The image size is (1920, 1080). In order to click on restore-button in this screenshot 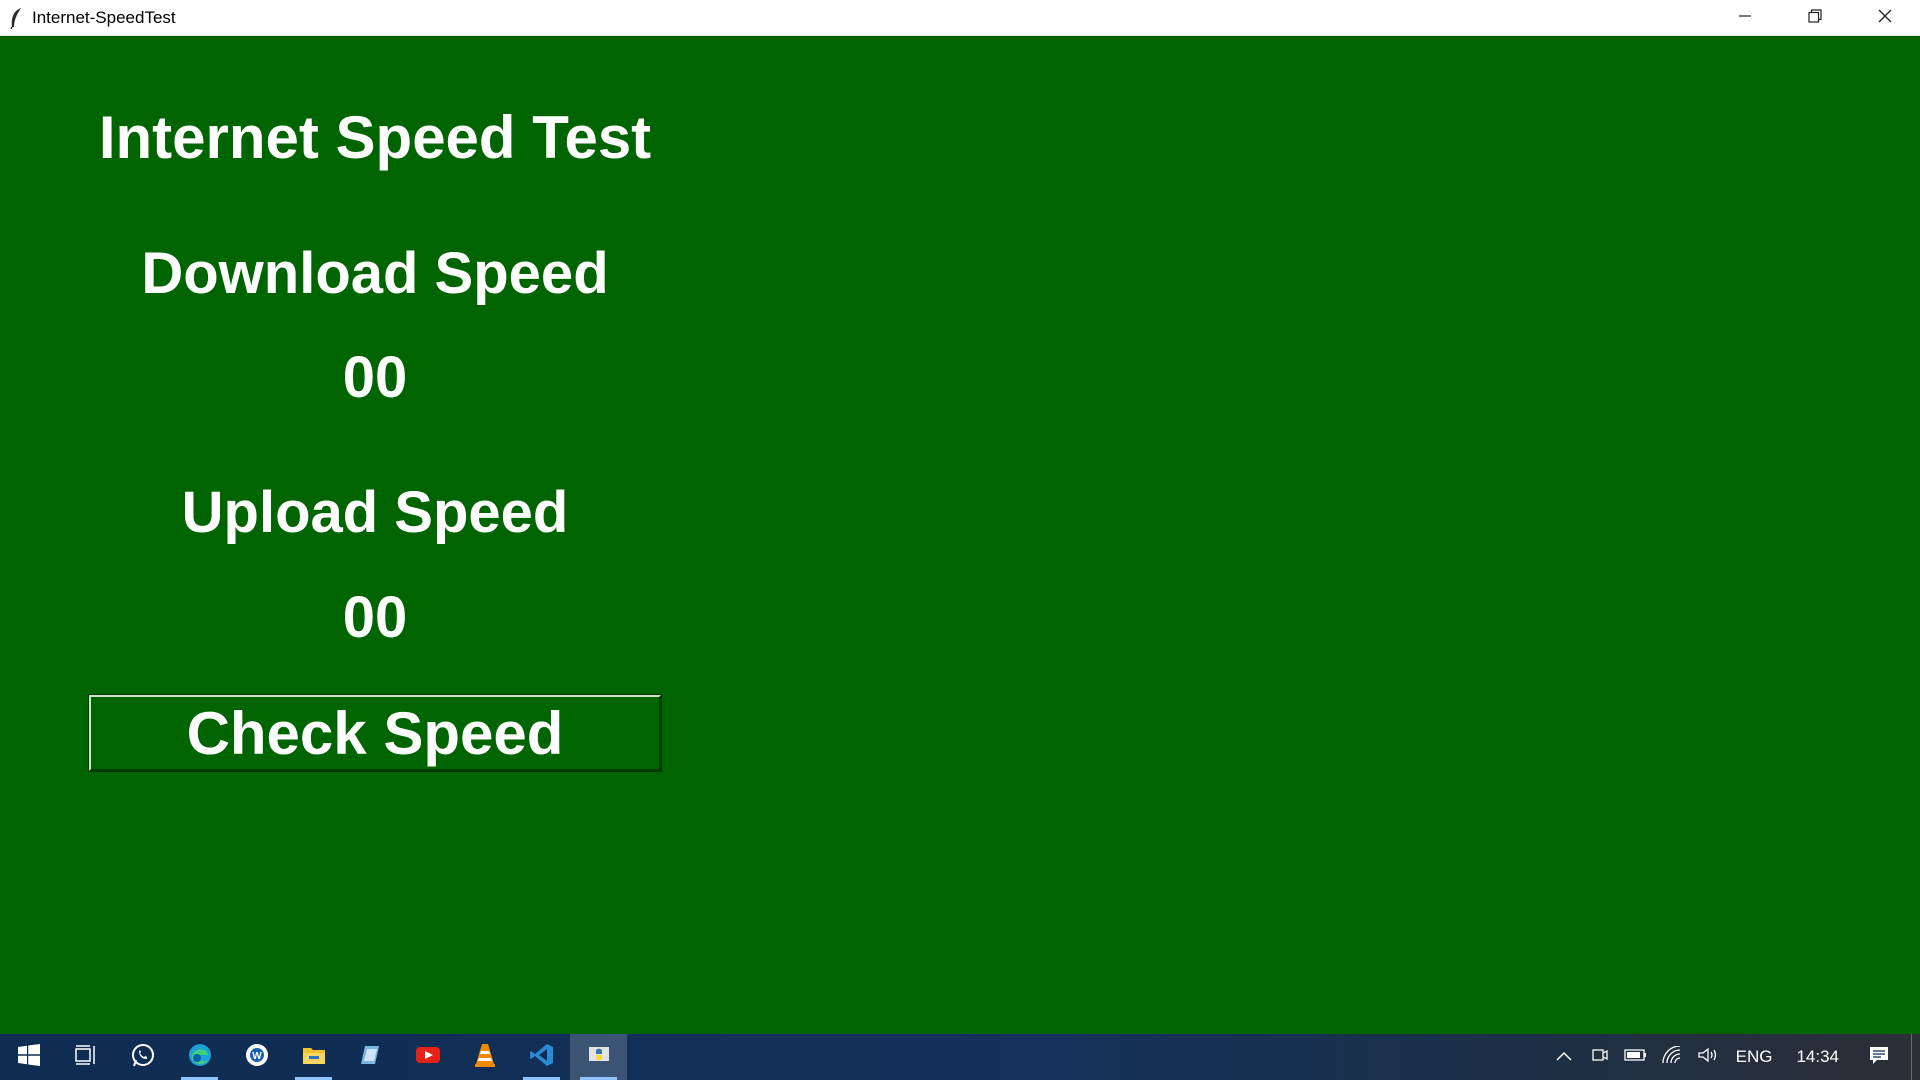, I will do `click(1815, 18)`.